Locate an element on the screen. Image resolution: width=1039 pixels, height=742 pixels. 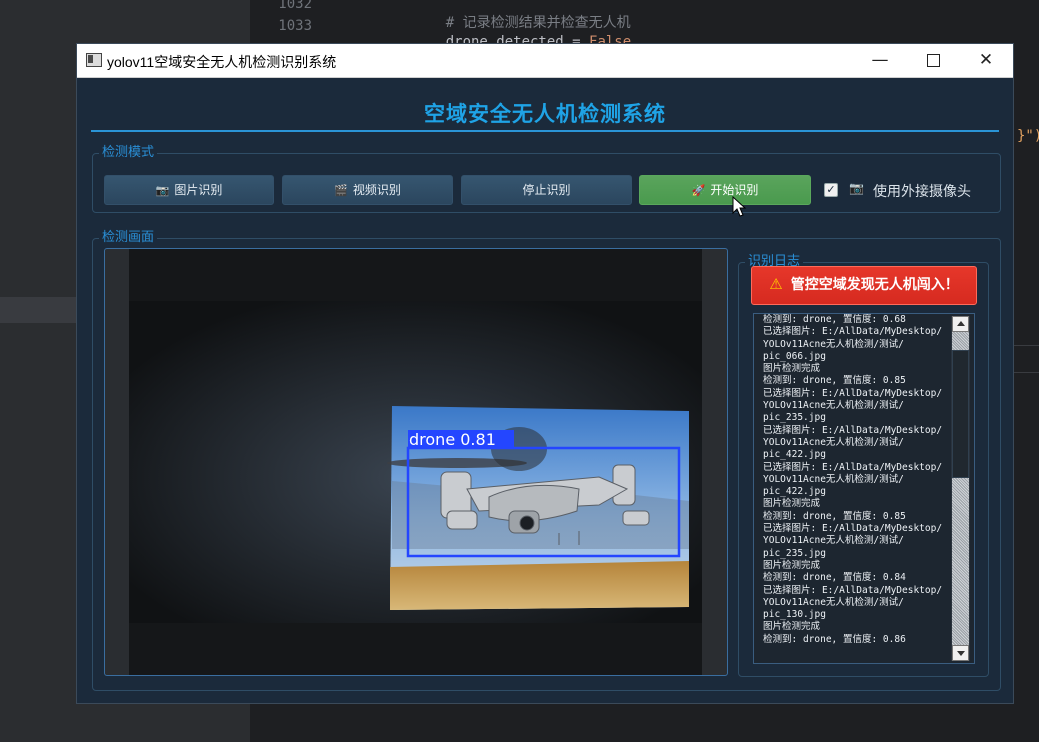
start-detect-button: 🚀 开始识别 is located at coordinates (725, 190).